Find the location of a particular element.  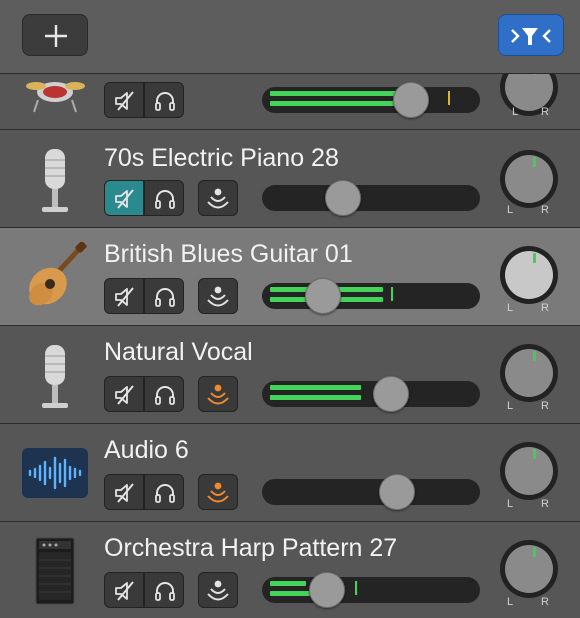

track-name: Audio 6 is located at coordinates (146, 450).